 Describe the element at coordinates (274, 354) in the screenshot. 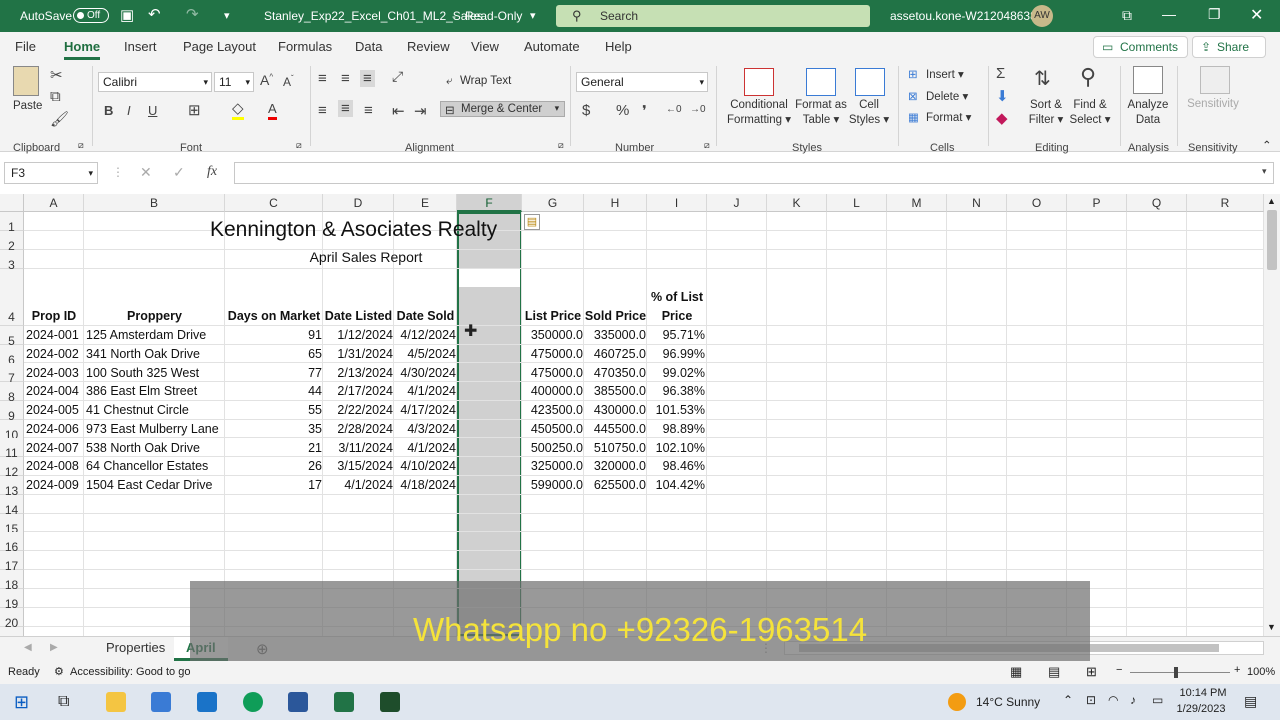

I see `cell-days: 65` at that location.